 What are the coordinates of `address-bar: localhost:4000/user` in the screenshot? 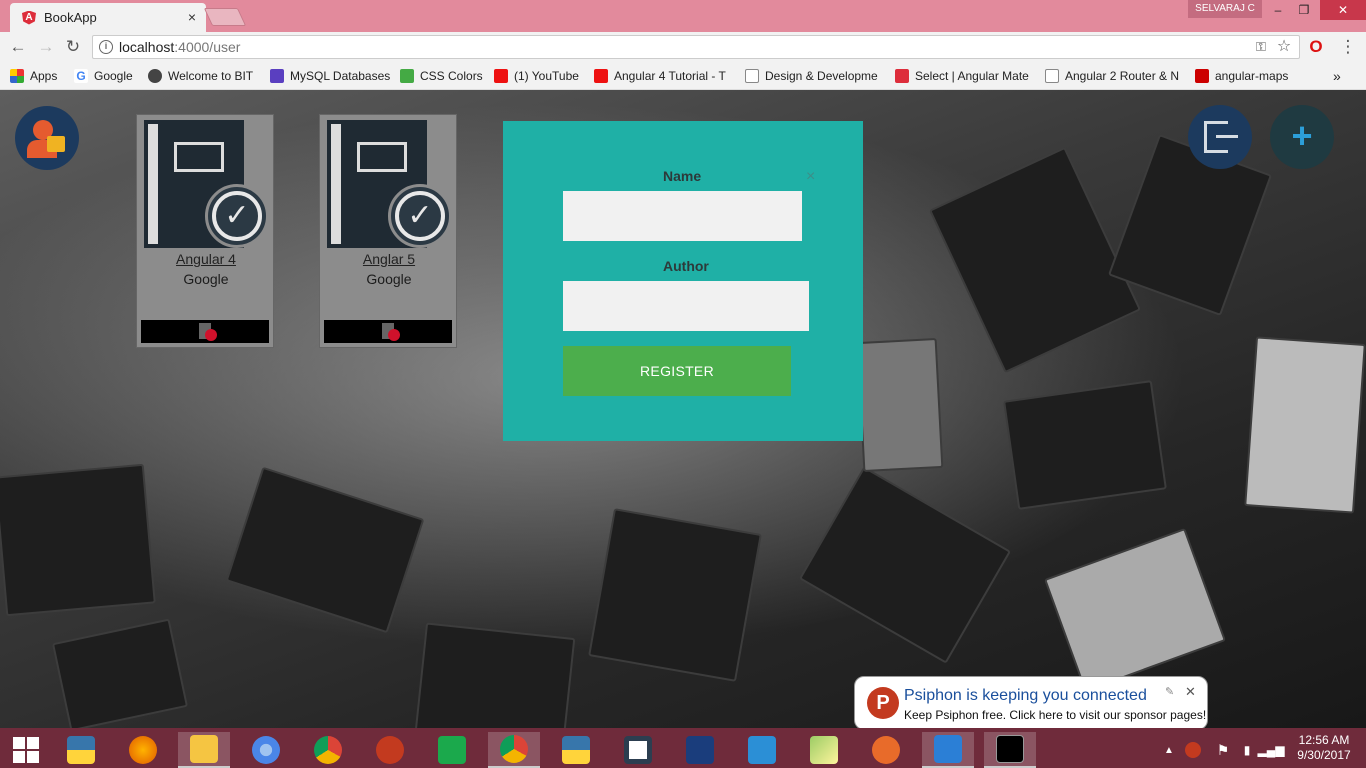 It's located at (696, 47).